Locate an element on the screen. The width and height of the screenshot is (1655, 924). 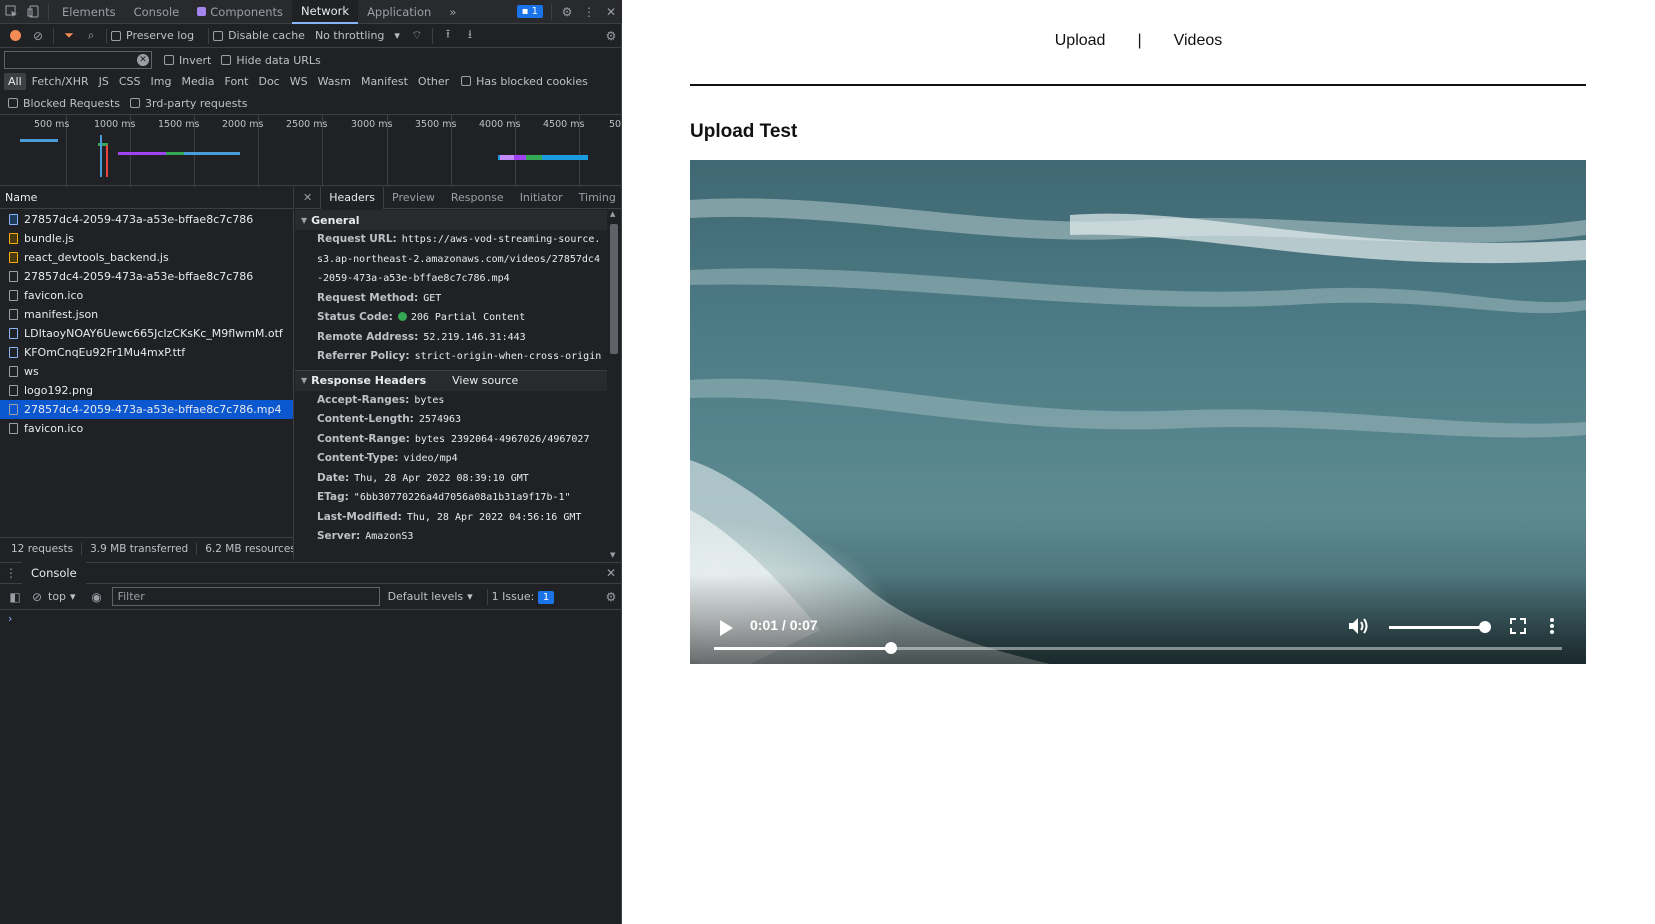
gear-icon: ⚙ is located at coordinates (567, 12).